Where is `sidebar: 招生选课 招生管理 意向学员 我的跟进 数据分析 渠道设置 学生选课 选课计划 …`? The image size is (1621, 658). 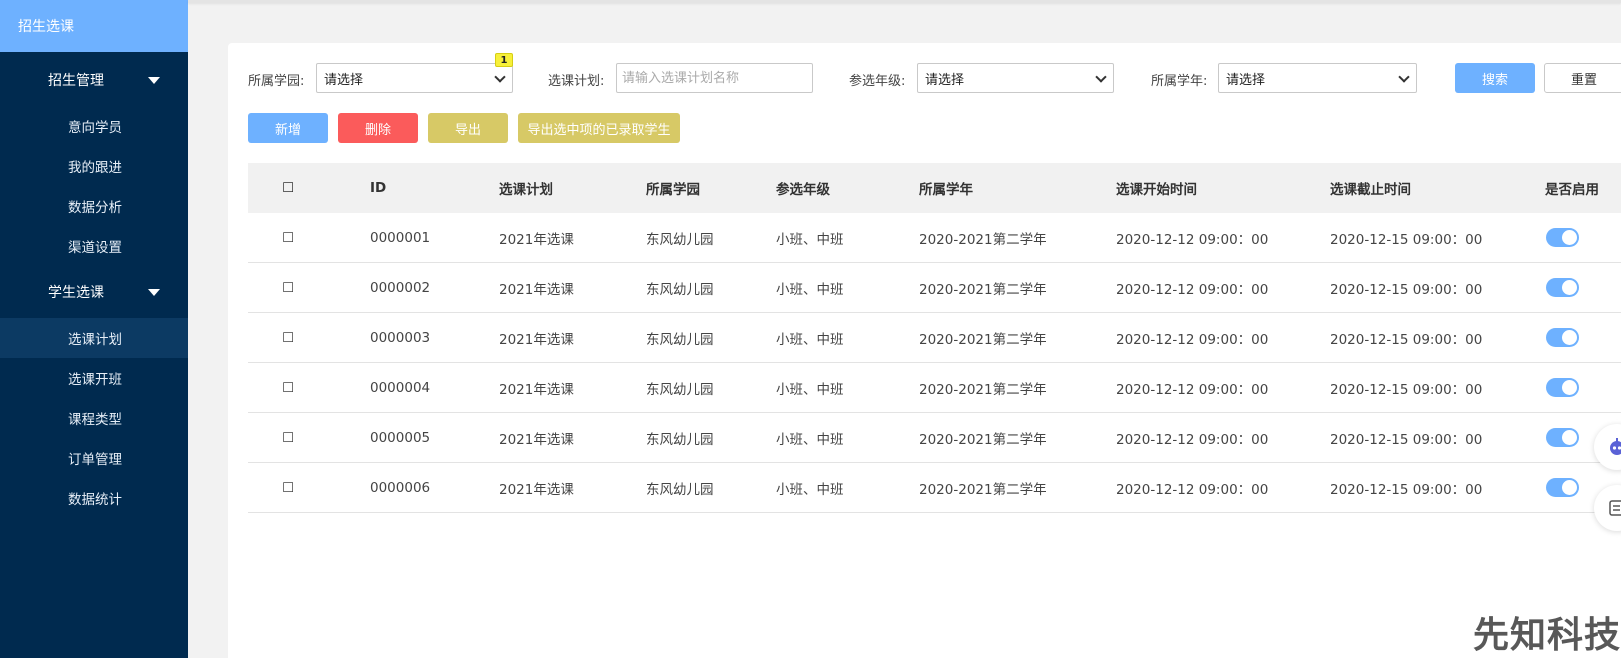 sidebar: 招生选课 招生管理 意向学员 我的跟进 数据分析 渠道设置 学生选课 选课计划 … is located at coordinates (94, 329).